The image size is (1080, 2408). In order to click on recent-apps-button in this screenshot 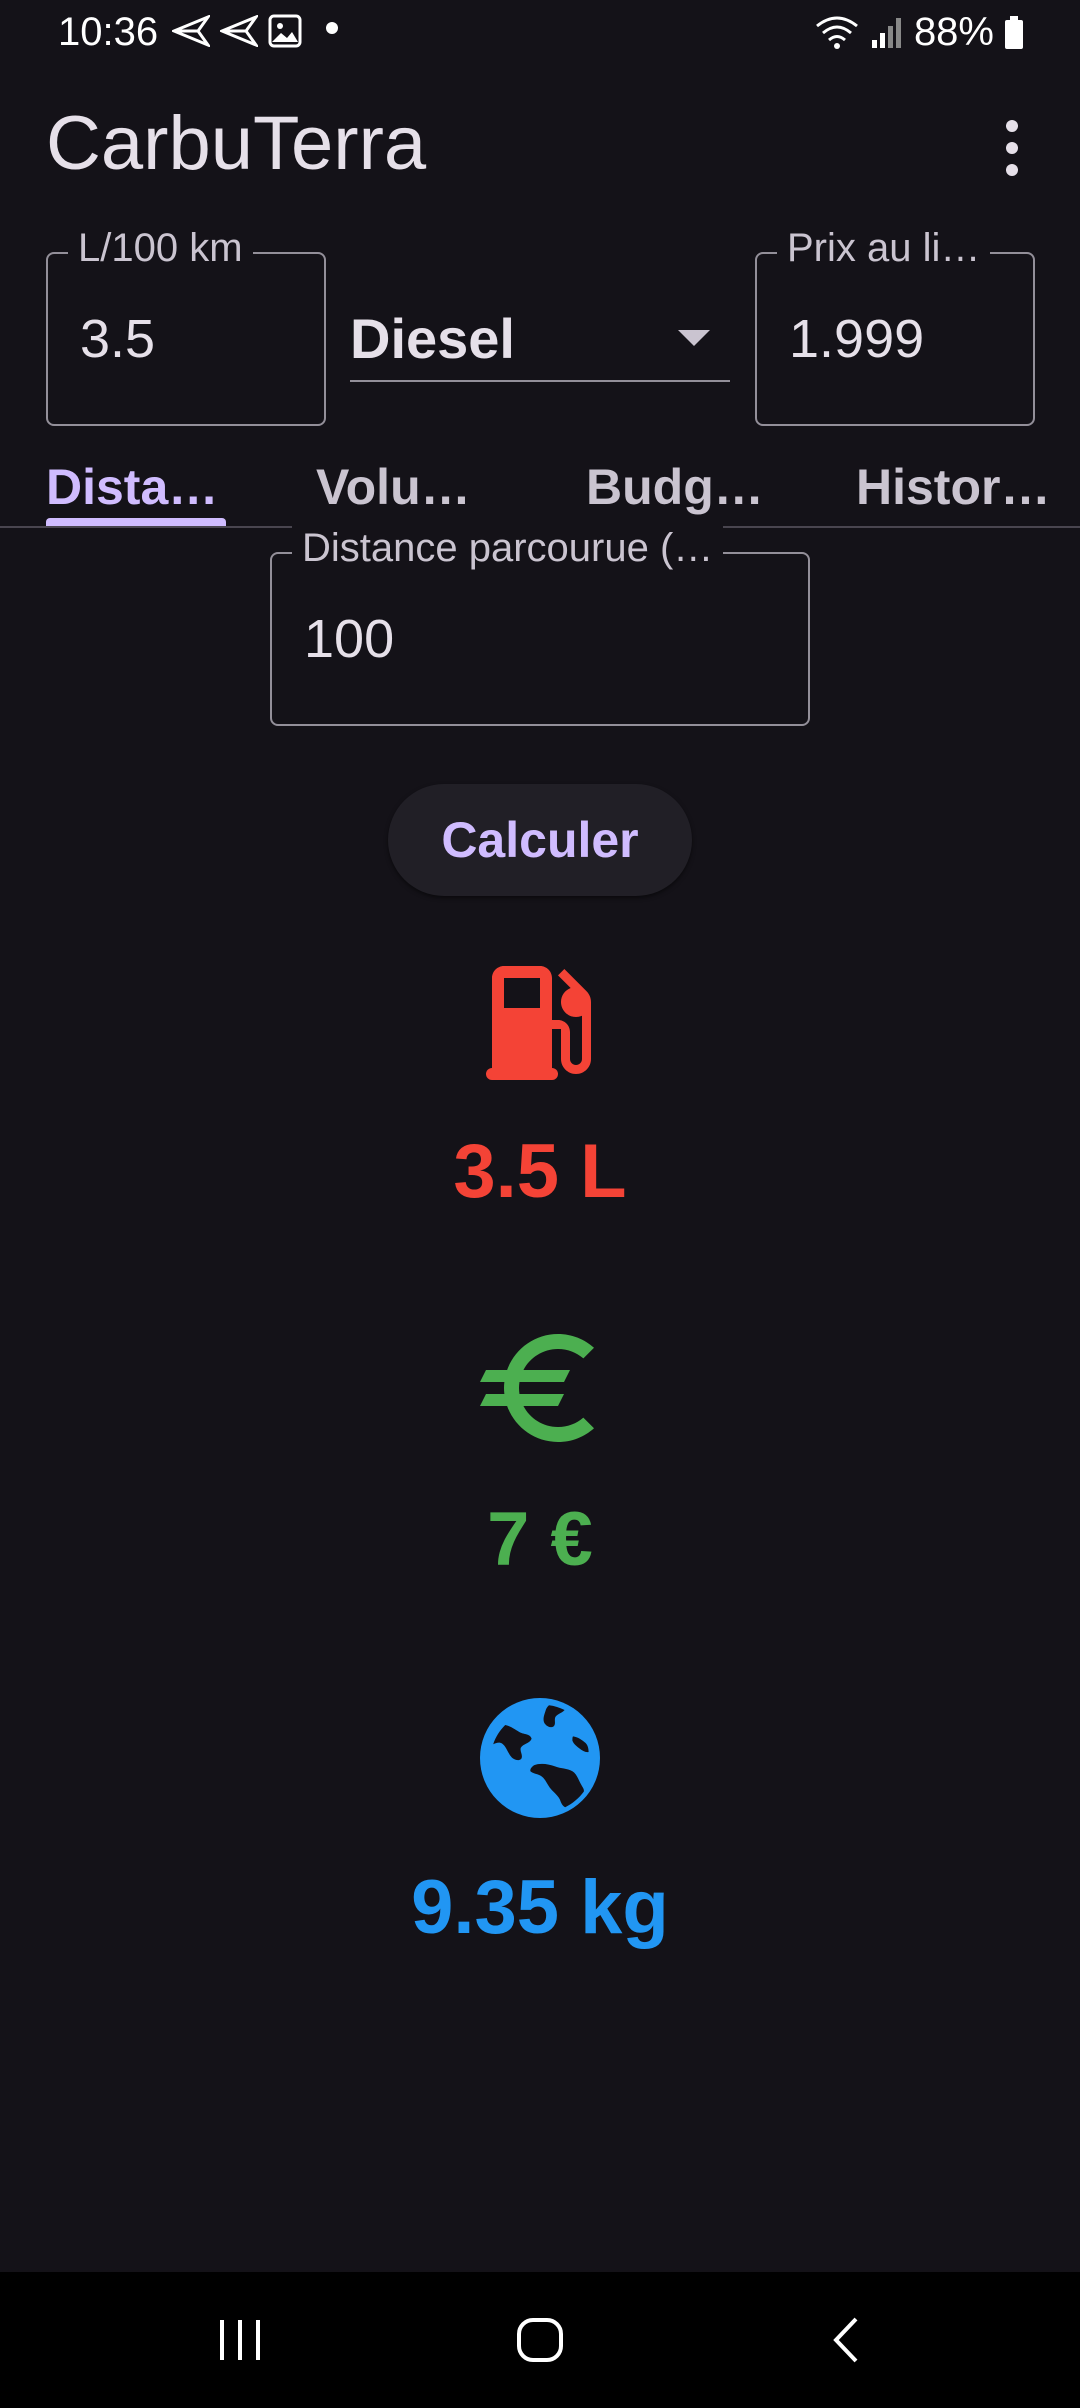, I will do `click(240, 2340)`.